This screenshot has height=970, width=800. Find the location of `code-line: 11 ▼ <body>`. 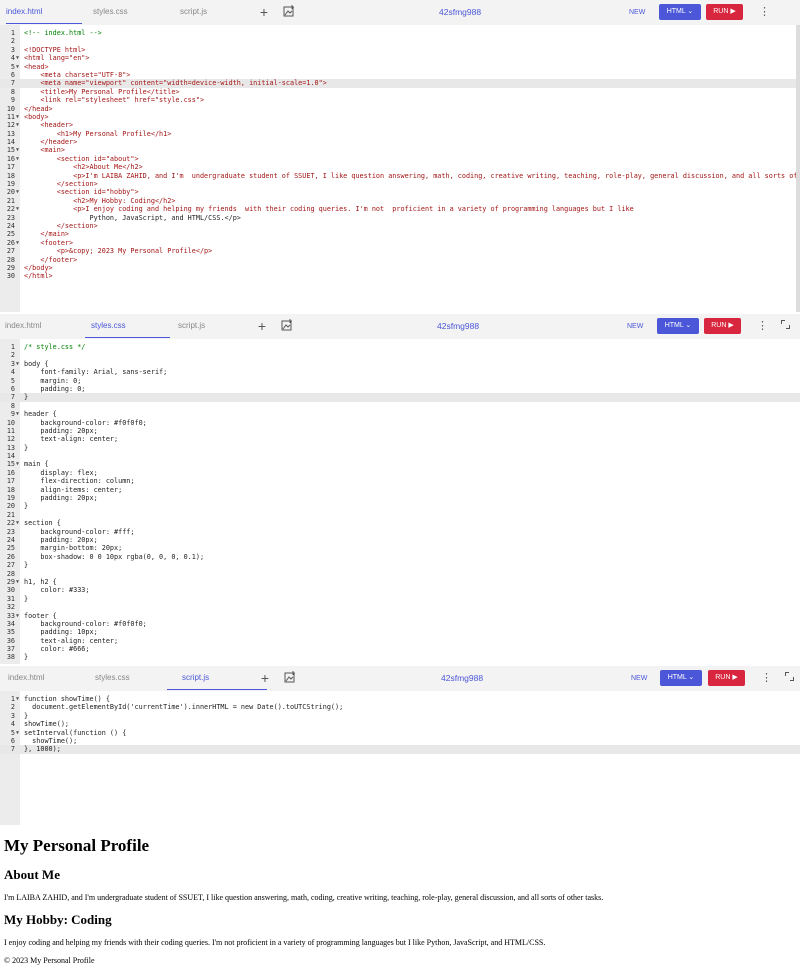

code-line: 11 ▼ <body> is located at coordinates (400, 117).